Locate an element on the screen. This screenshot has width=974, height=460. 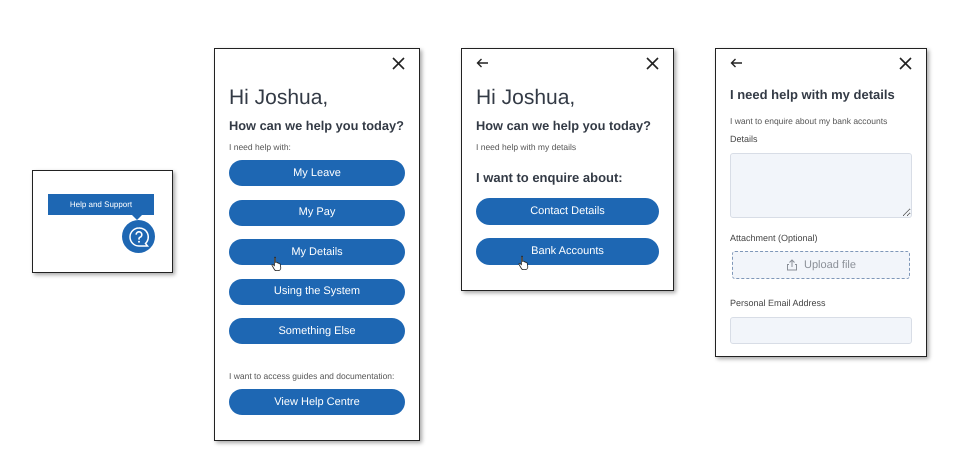
upload-button: Upload file is located at coordinates (821, 265).